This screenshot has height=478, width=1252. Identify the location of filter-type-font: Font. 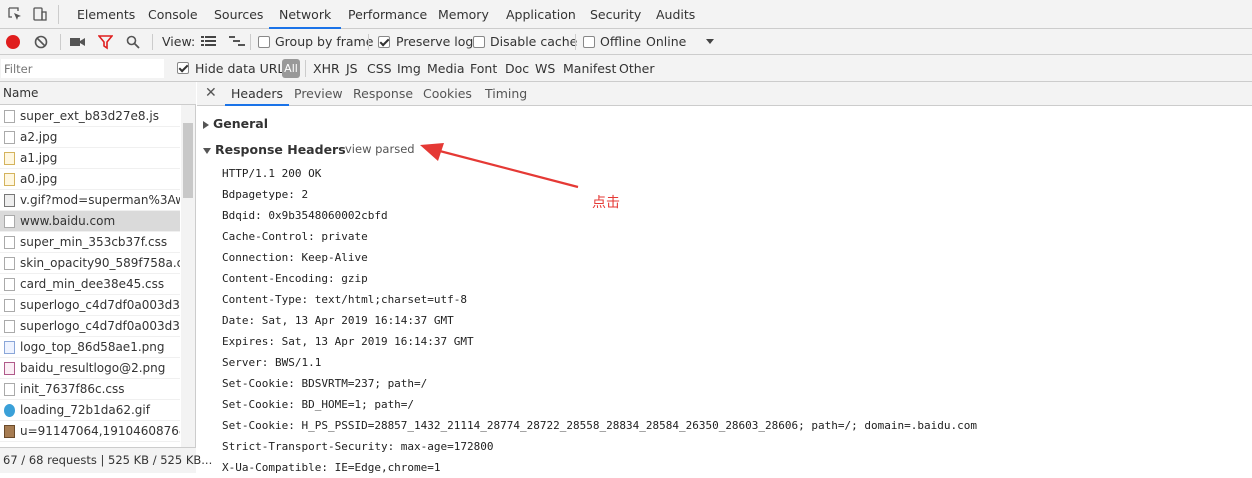
(483, 68).